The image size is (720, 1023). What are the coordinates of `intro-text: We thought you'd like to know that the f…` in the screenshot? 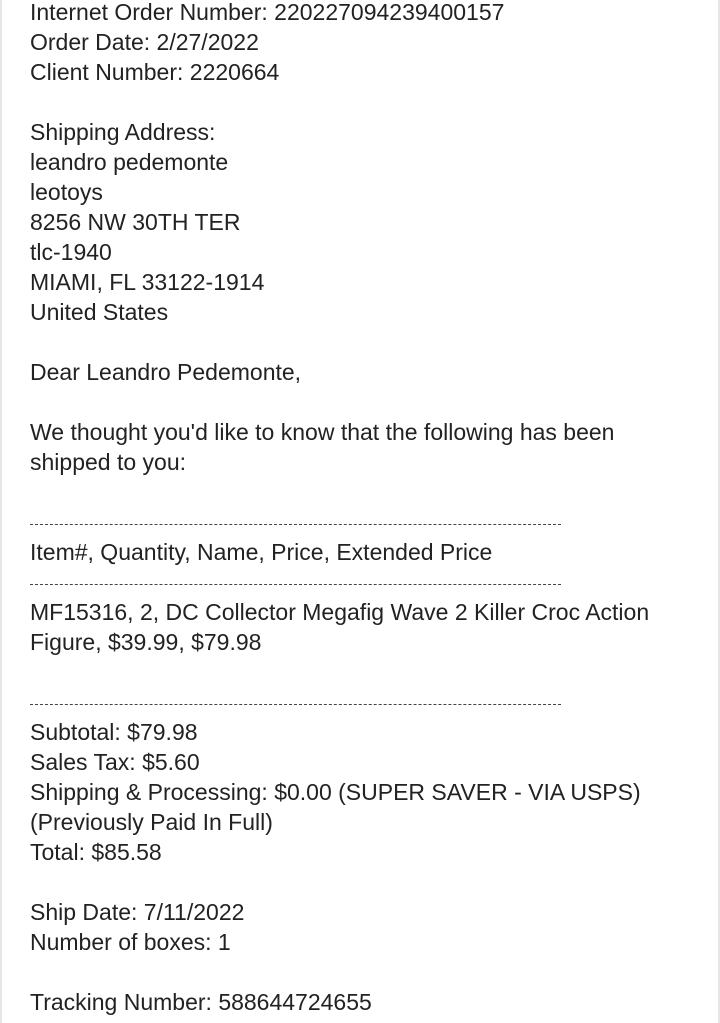 It's located at (322, 447).